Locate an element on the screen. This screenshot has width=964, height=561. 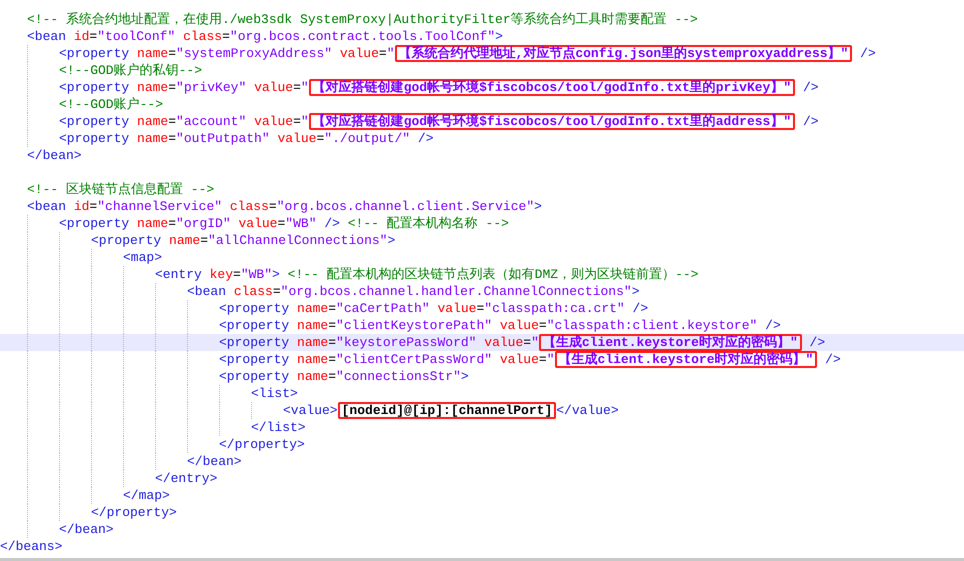
code-line: </map> is located at coordinates (146, 495).